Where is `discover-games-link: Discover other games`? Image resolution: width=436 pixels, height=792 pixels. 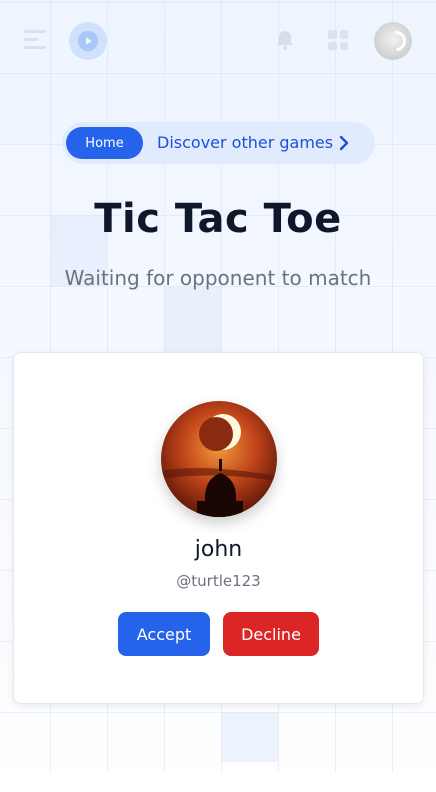 discover-games-link: Discover other games is located at coordinates (245, 143).